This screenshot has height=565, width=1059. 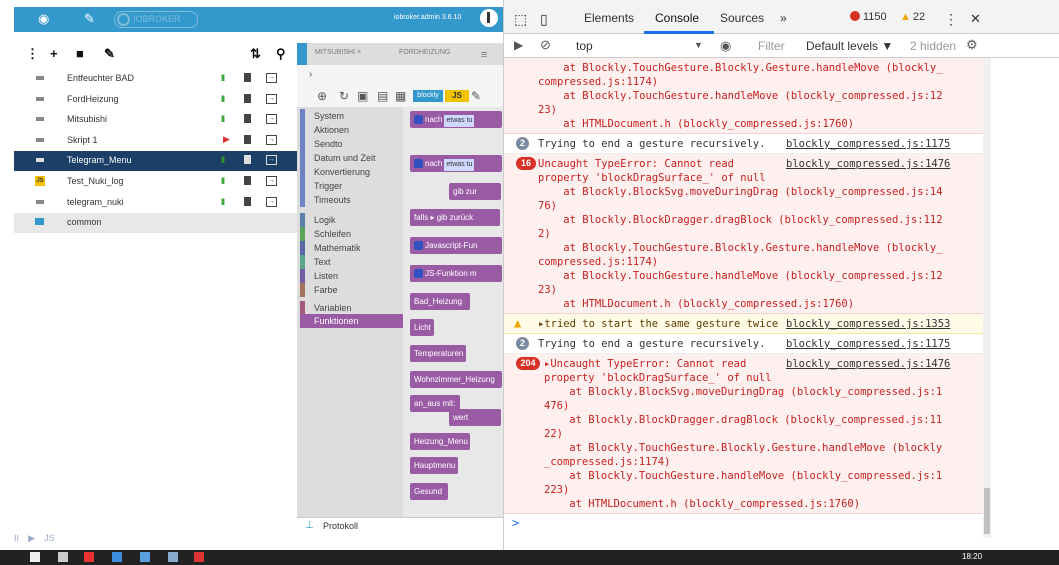 I want to click on toolbox-category: Logik, so click(x=351, y=220).